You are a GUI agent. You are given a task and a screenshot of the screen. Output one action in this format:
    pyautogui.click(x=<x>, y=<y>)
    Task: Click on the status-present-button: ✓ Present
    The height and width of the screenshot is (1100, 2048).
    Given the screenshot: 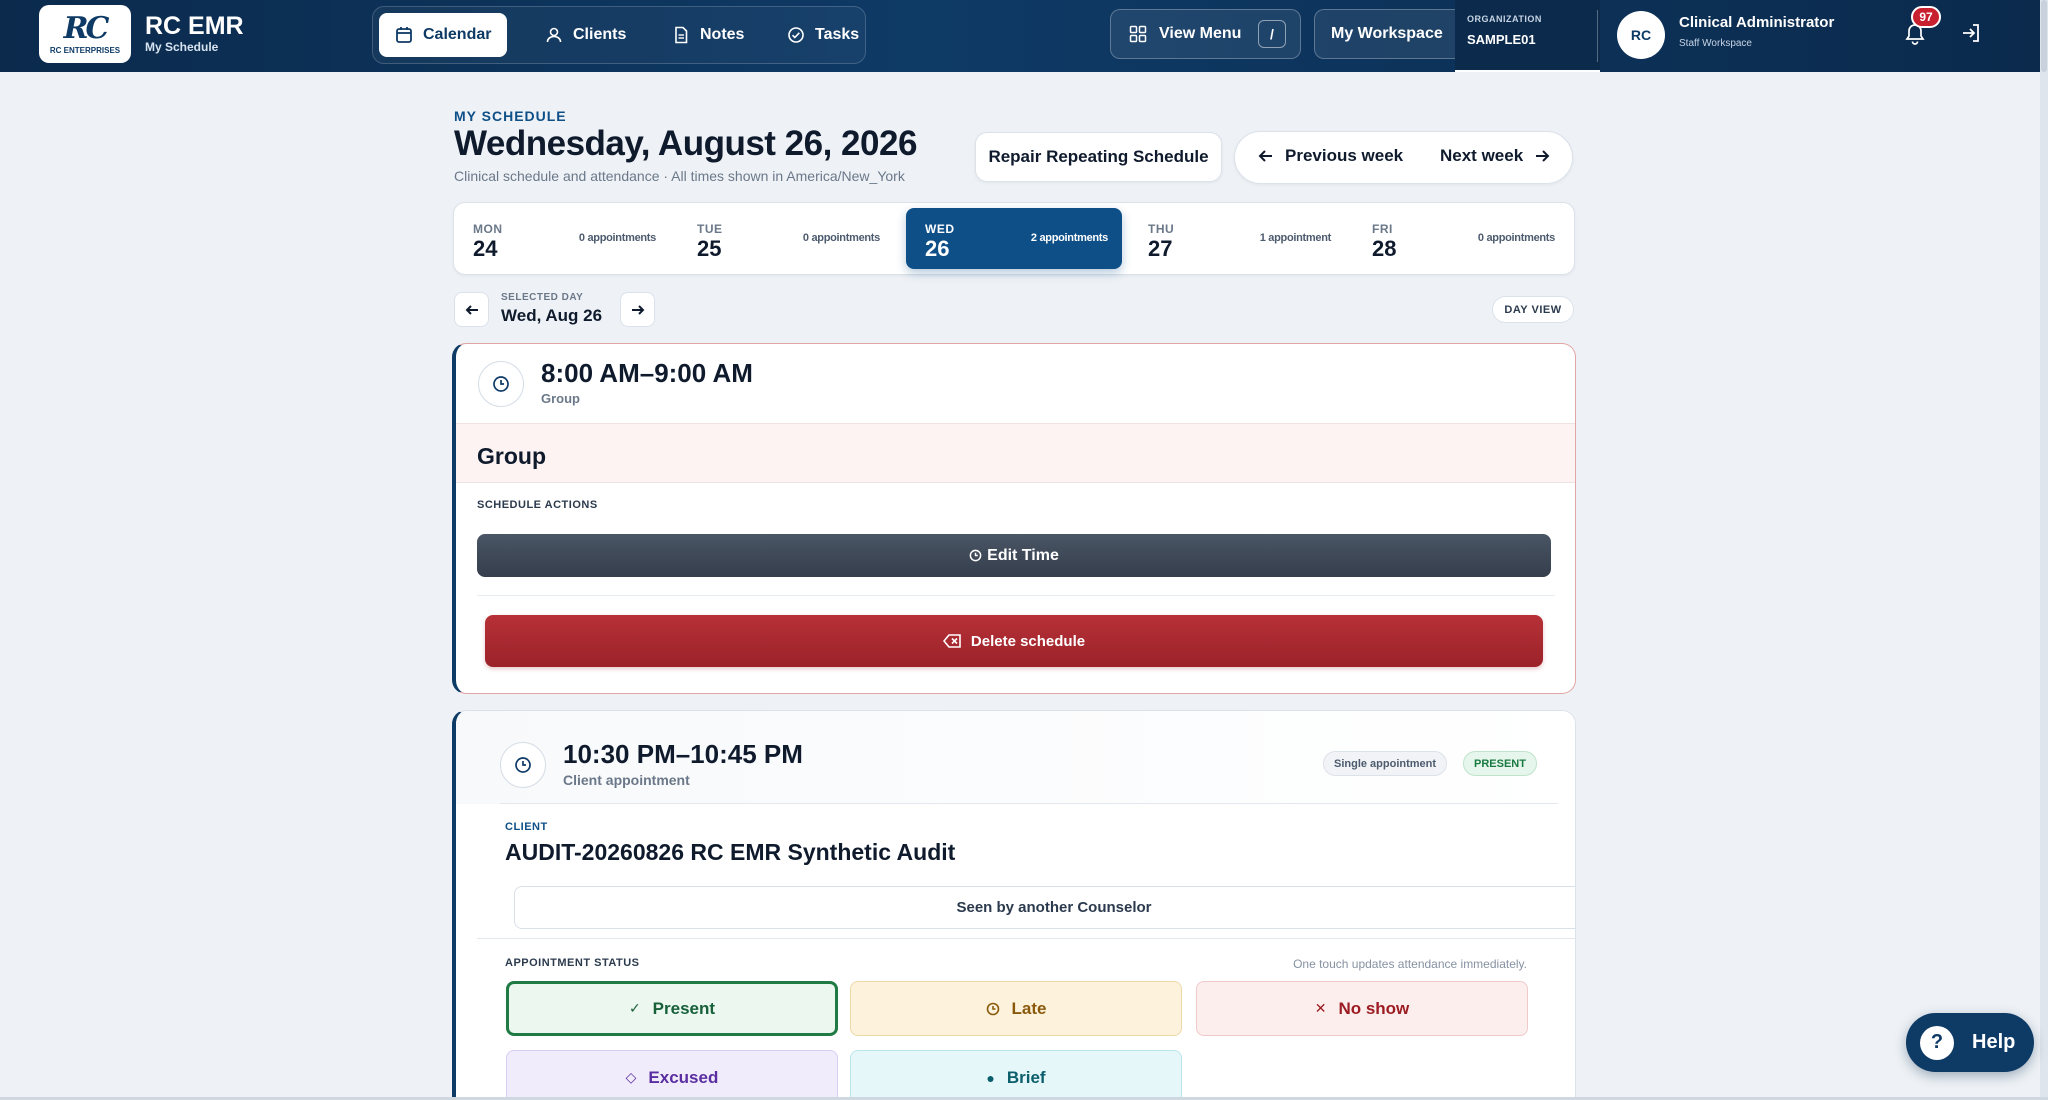 What is the action you would take?
    pyautogui.click(x=672, y=1008)
    